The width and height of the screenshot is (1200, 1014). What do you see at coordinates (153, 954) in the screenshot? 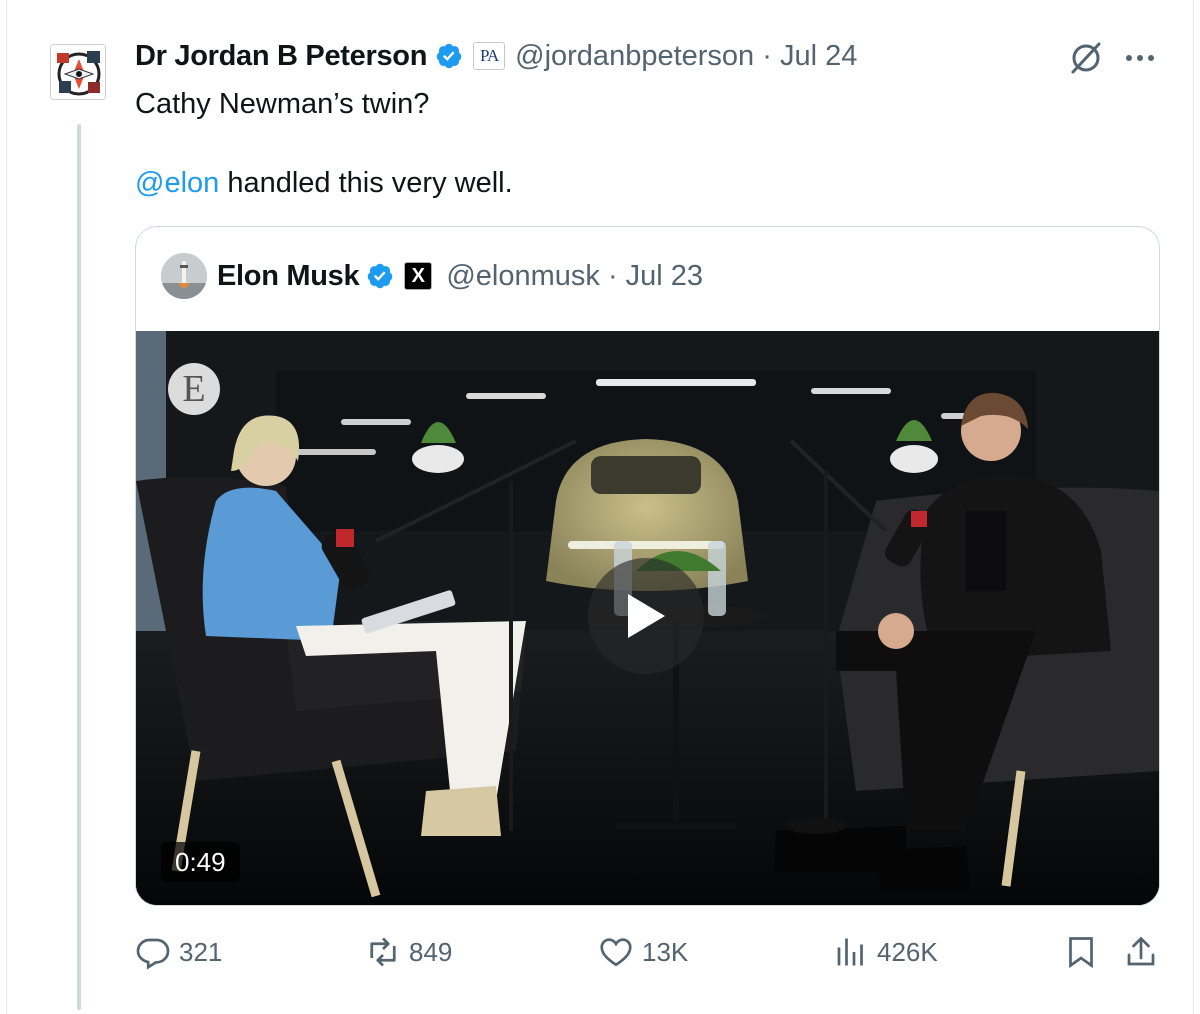
I see `reply-icon` at bounding box center [153, 954].